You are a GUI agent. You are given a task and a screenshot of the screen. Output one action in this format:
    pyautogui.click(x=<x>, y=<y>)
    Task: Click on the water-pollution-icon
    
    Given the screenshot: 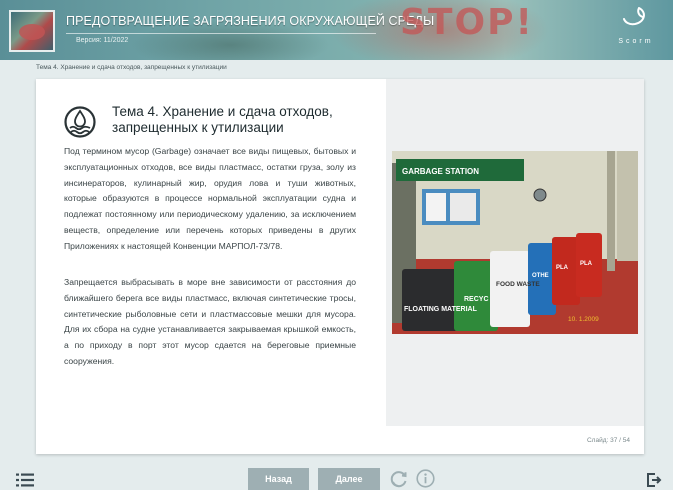 What is the action you would take?
    pyautogui.click(x=80, y=122)
    